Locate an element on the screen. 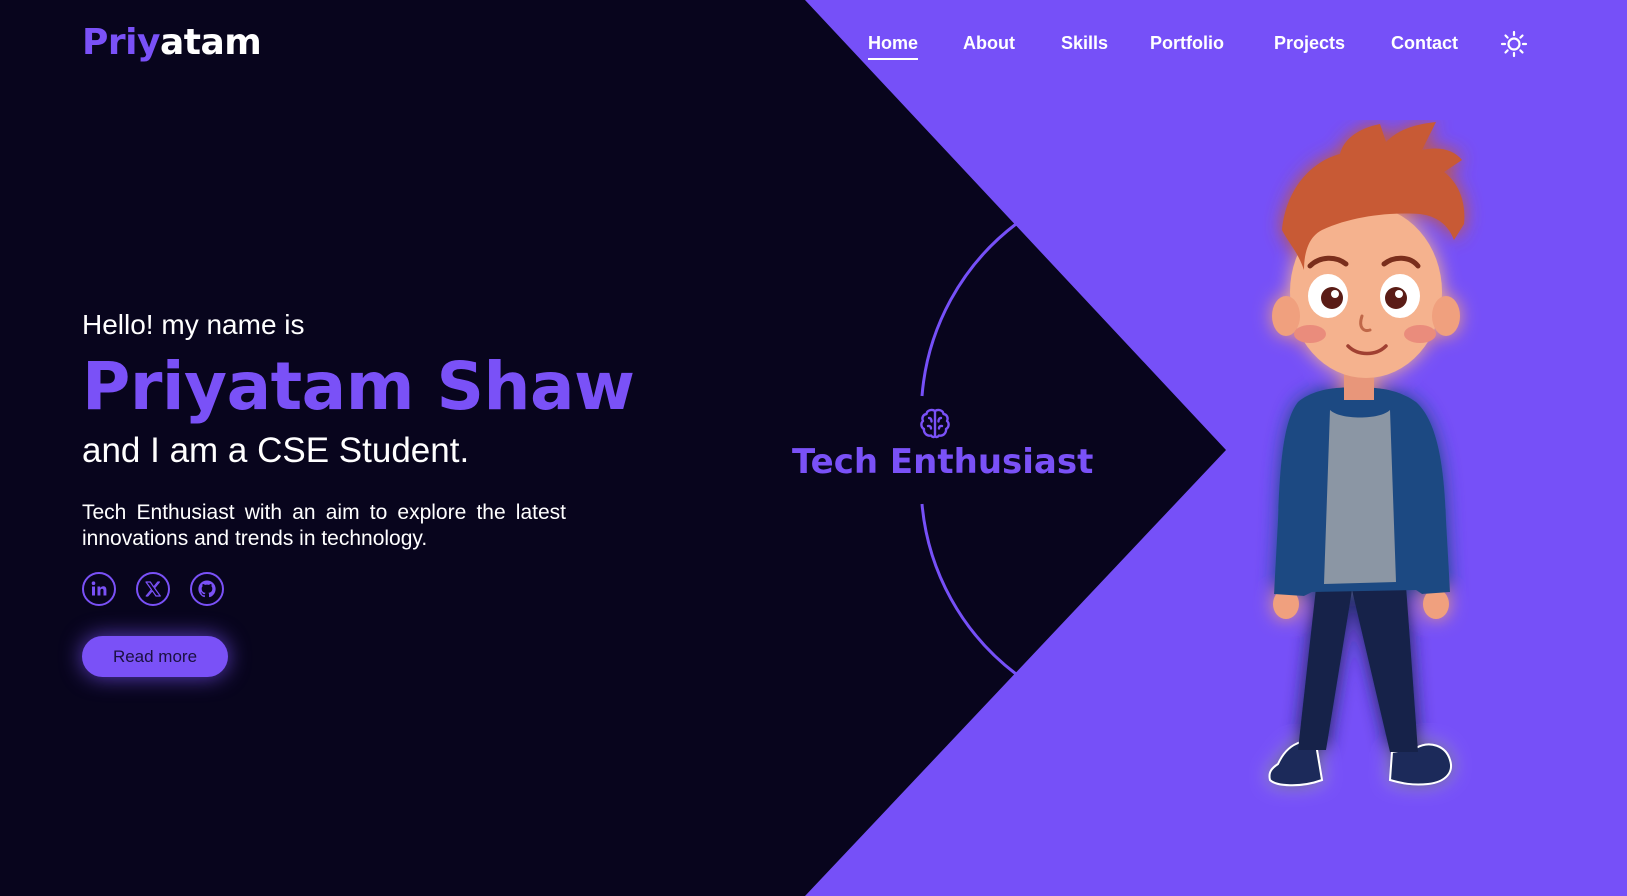 Image resolution: width=1627 pixels, height=896 pixels. sun-icon is located at coordinates (1514, 44).